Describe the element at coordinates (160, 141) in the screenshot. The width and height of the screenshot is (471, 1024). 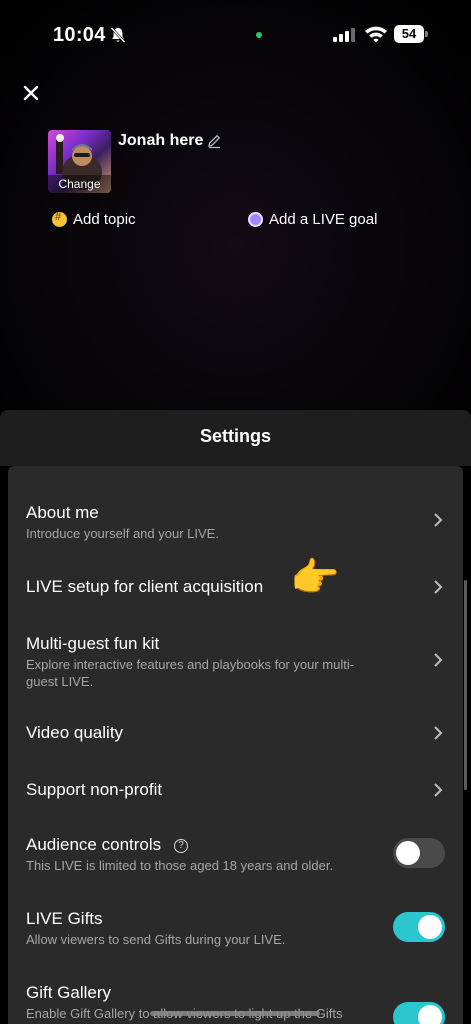
I see `live-title: Jonah here` at that location.